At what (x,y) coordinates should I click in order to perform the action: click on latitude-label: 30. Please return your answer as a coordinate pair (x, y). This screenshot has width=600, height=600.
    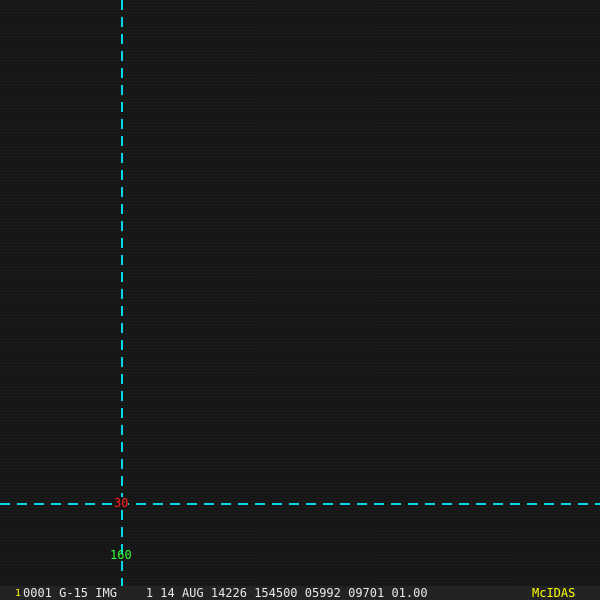
    Looking at the image, I should click on (121, 503).